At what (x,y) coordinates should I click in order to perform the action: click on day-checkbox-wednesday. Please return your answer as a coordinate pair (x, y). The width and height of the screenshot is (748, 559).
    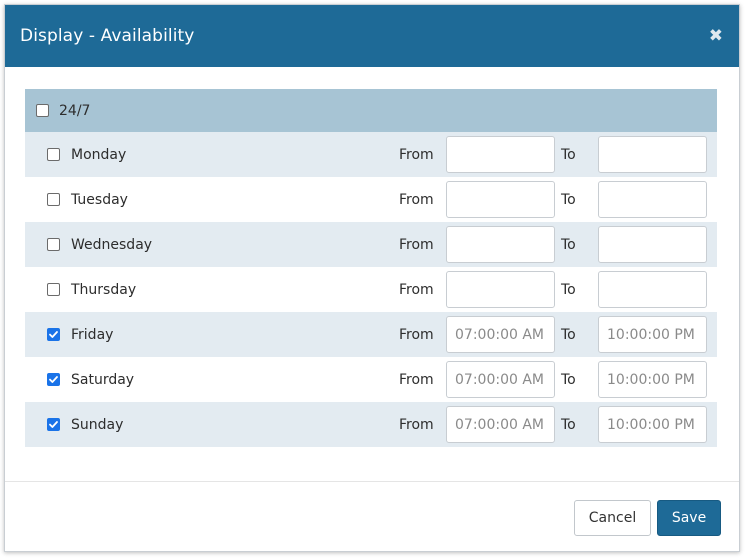
    Looking at the image, I should click on (53, 244).